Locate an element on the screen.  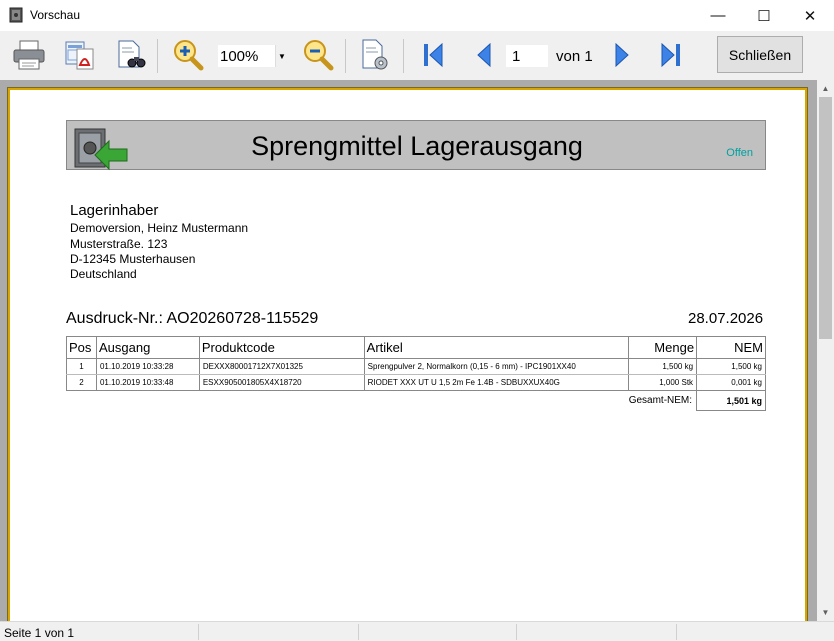
toolbar: 100% ▼ 1 von 1 is located at coordinates (417, 55).